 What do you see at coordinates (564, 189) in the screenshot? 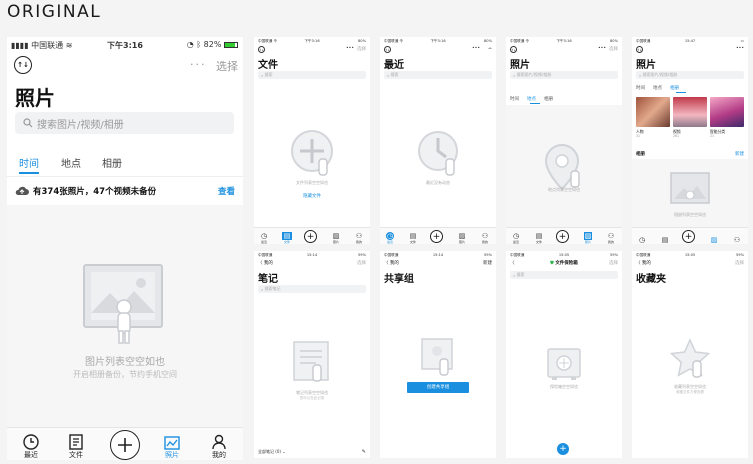
I see `empty-title: 地点列表空空如也` at bounding box center [564, 189].